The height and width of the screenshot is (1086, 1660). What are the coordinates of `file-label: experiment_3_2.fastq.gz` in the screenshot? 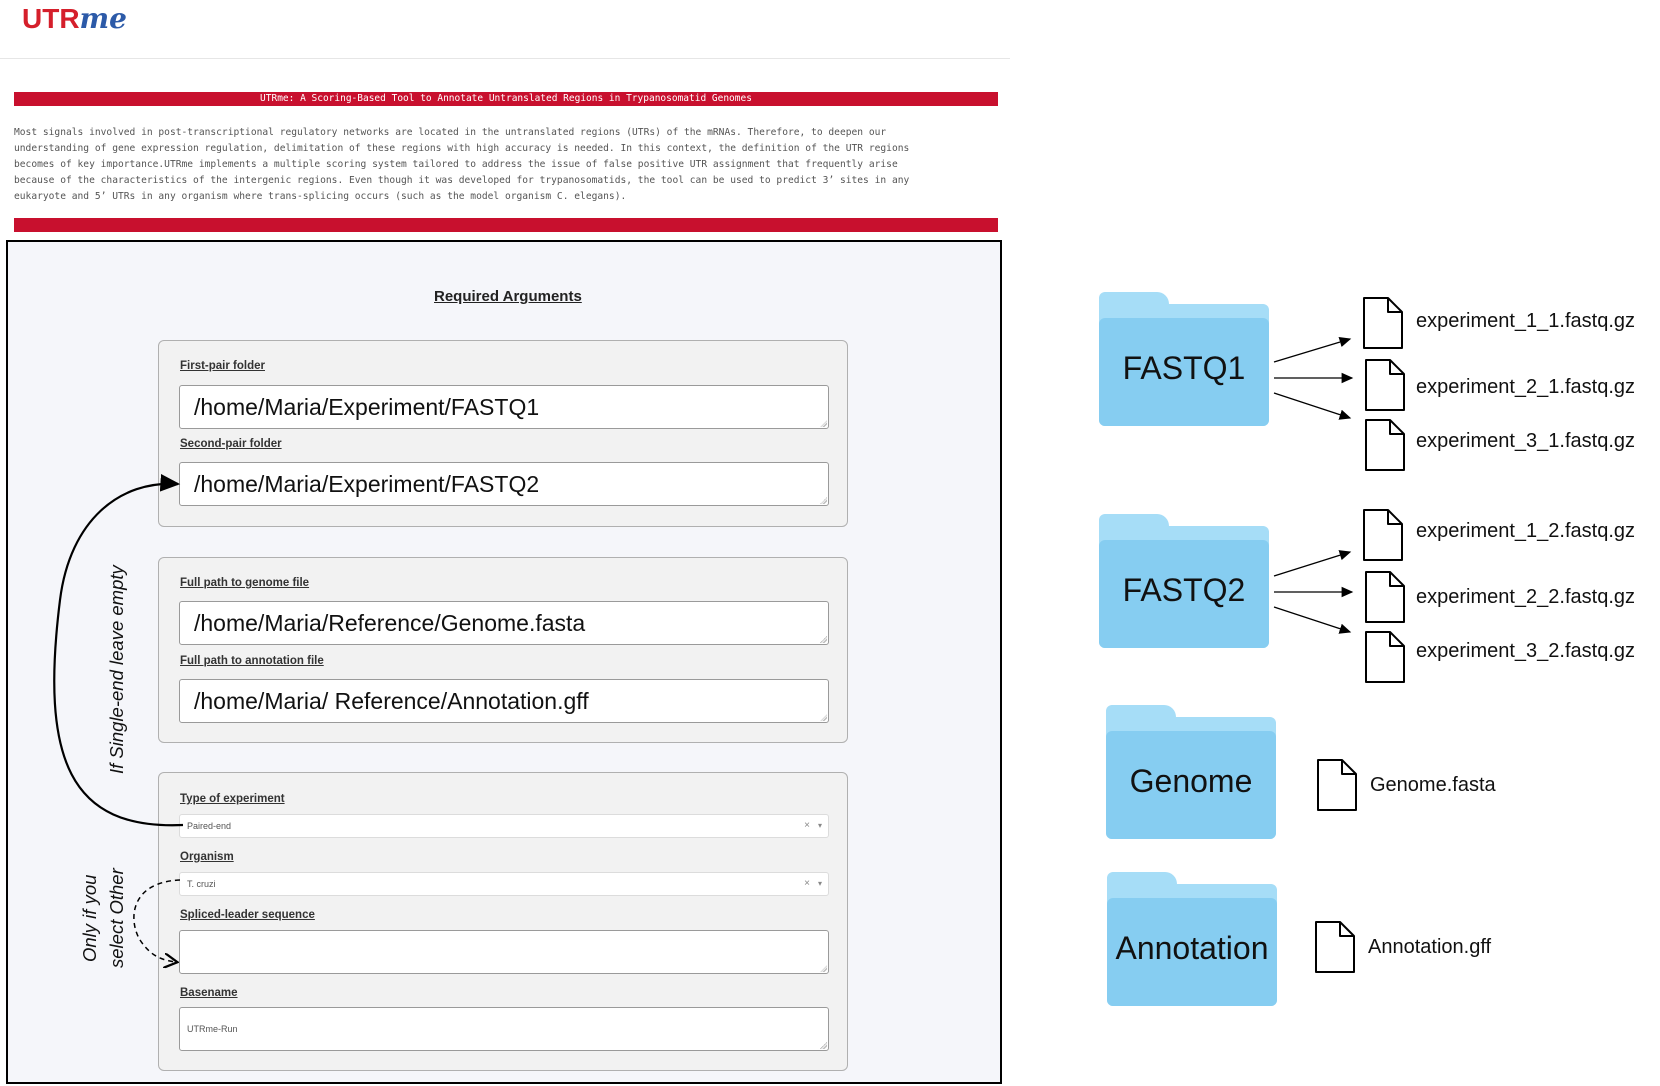 It's located at (1526, 651).